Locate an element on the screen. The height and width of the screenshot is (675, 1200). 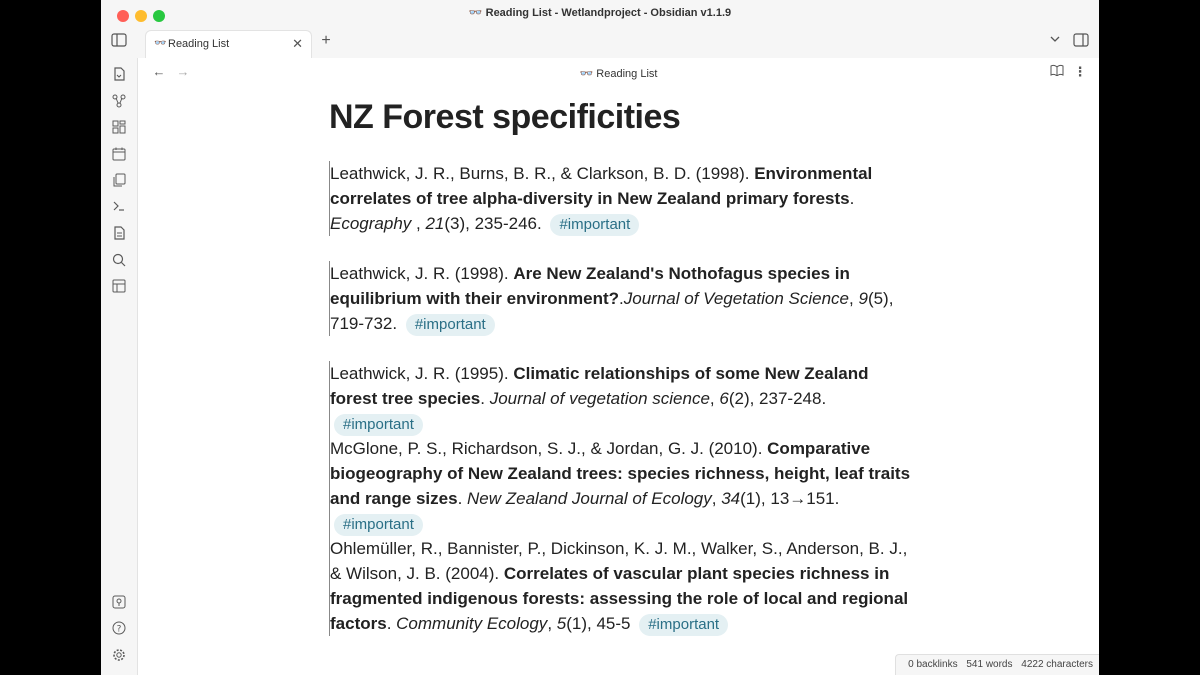
help-icon: ? is located at coordinates (119, 630).